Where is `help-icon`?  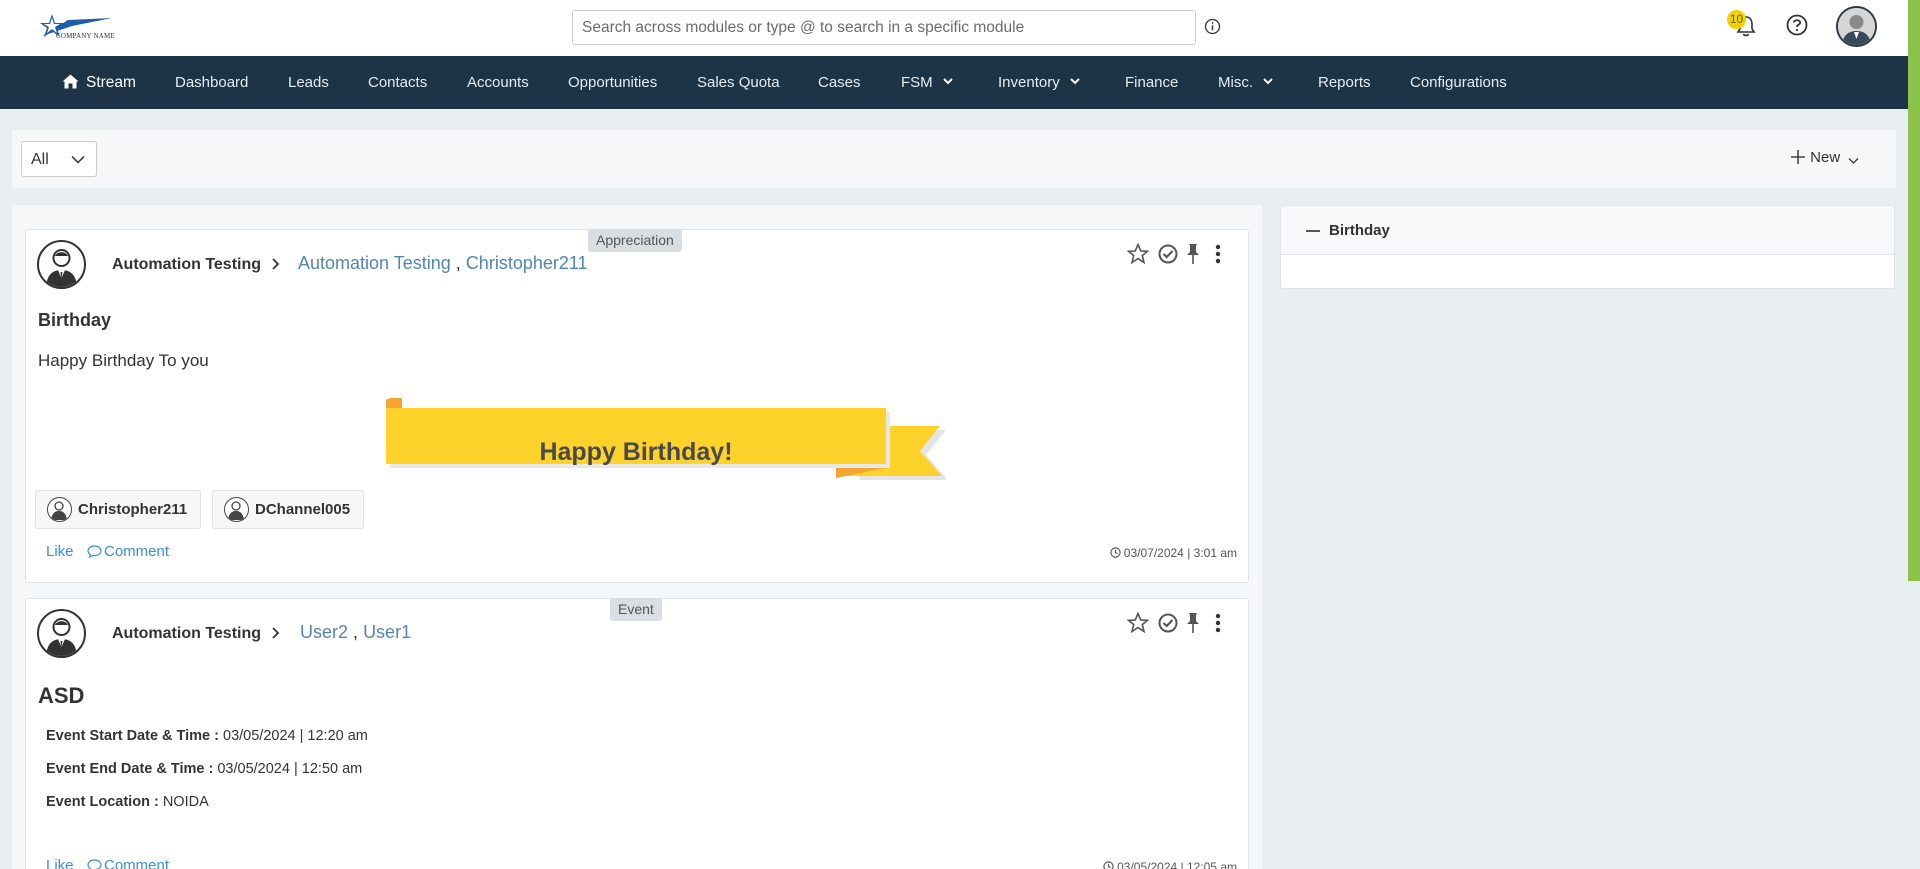 help-icon is located at coordinates (1797, 25).